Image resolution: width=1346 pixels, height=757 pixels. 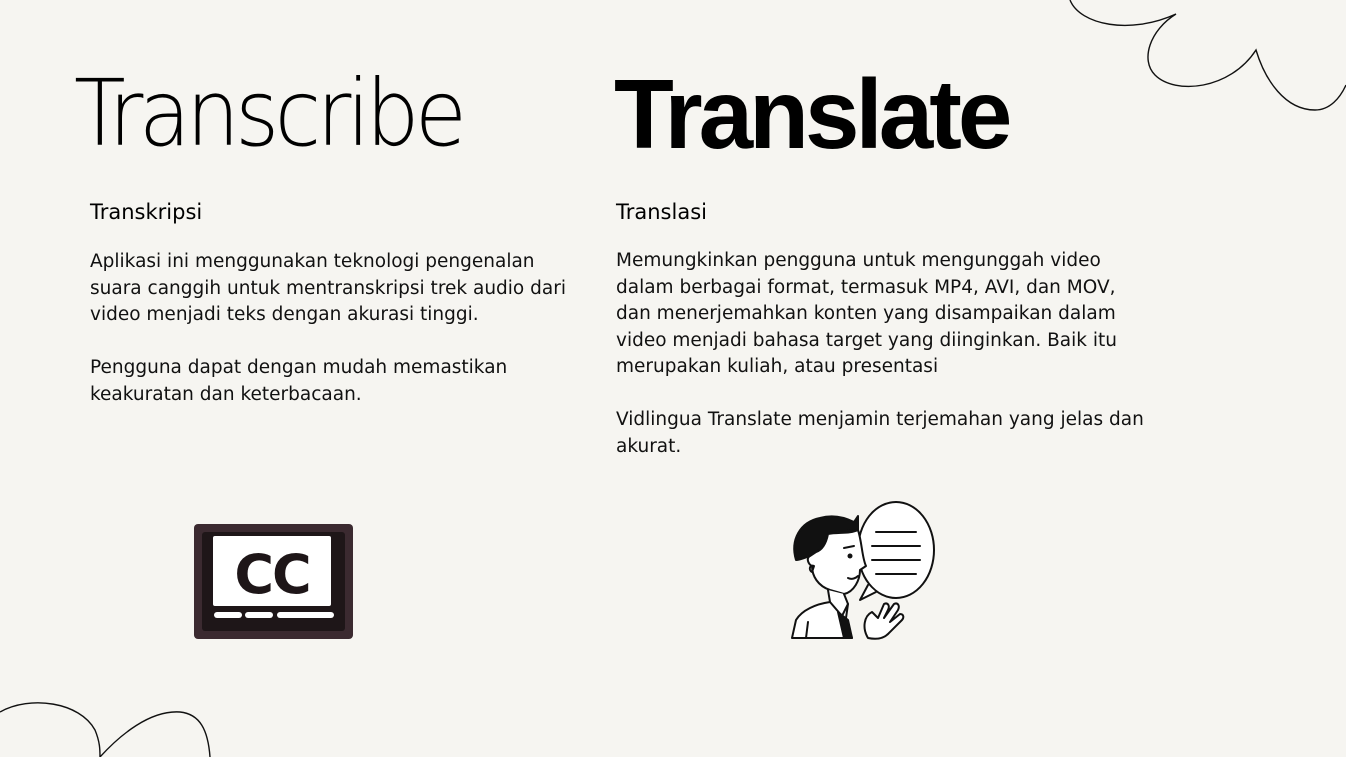 I want to click on translate-subtitle: Translasi, so click(x=661, y=212).